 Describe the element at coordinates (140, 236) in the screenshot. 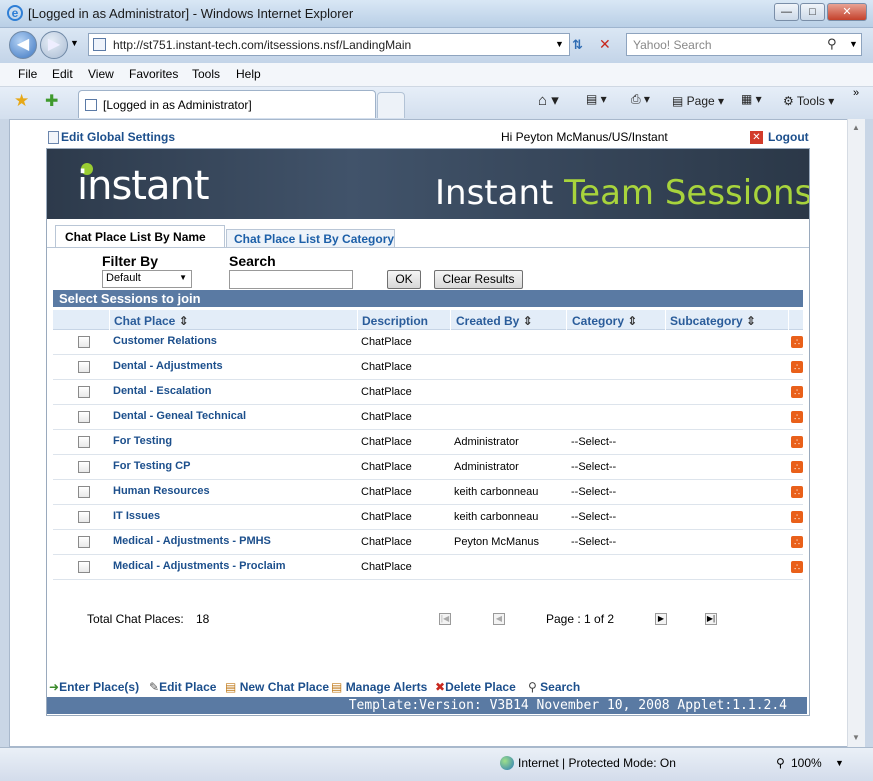

I see `tab-list-by-name: Chat Place List By Name` at that location.